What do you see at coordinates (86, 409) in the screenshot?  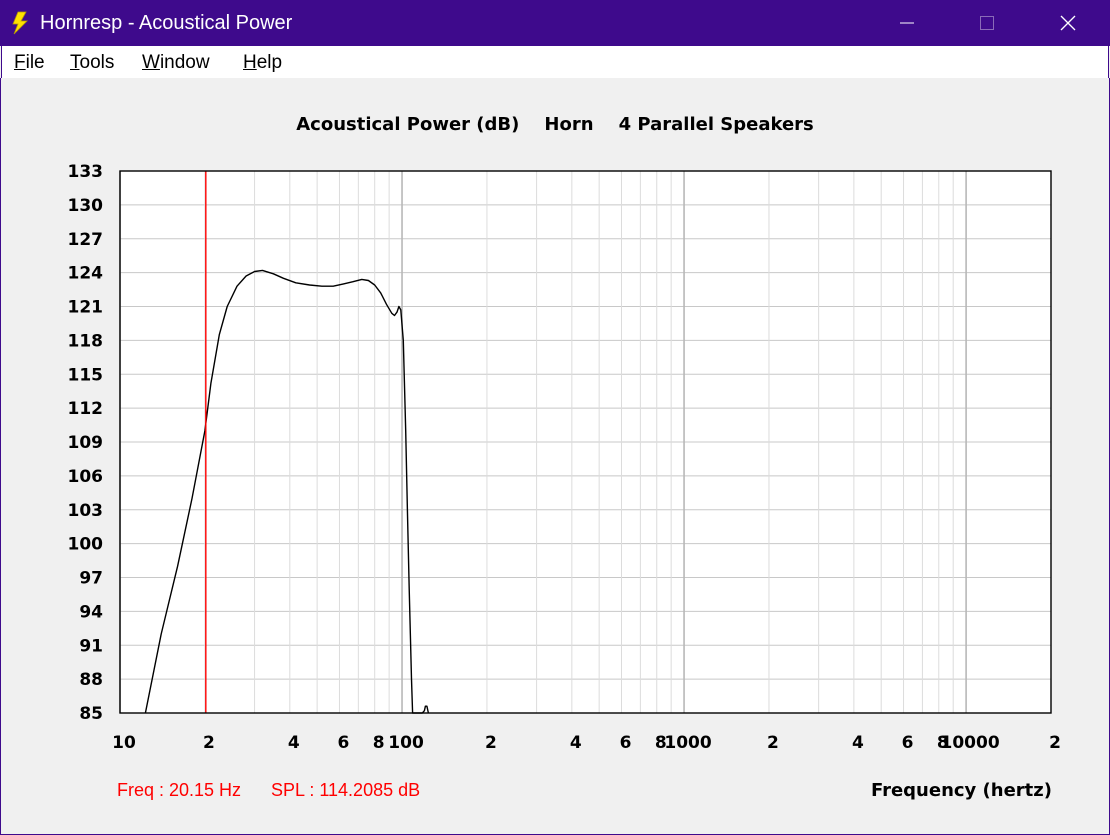 I see `y-tick-label: 112` at bounding box center [86, 409].